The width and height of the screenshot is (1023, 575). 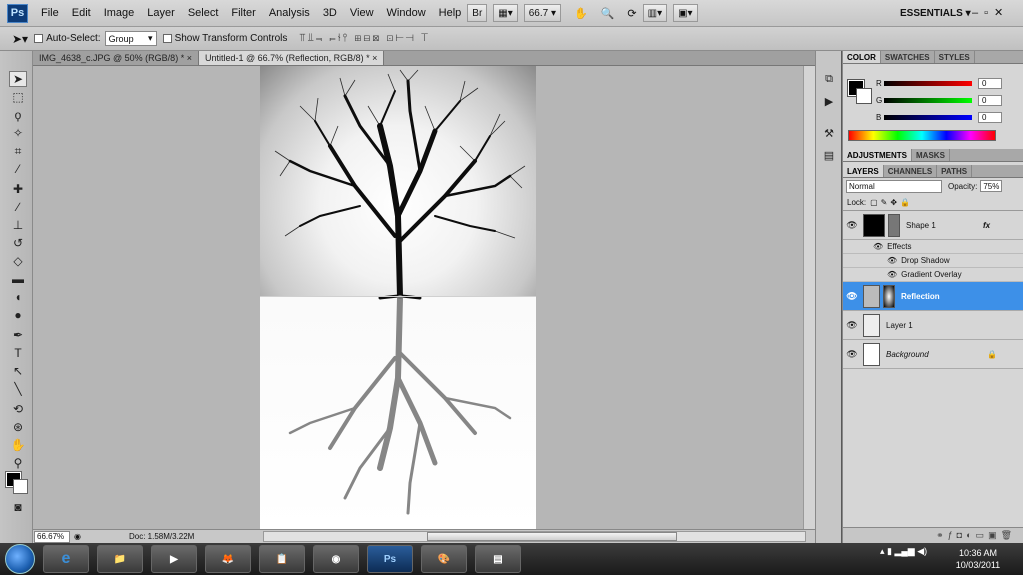 I want to click on rotate-view-icon: ⟳, so click(x=631, y=13).